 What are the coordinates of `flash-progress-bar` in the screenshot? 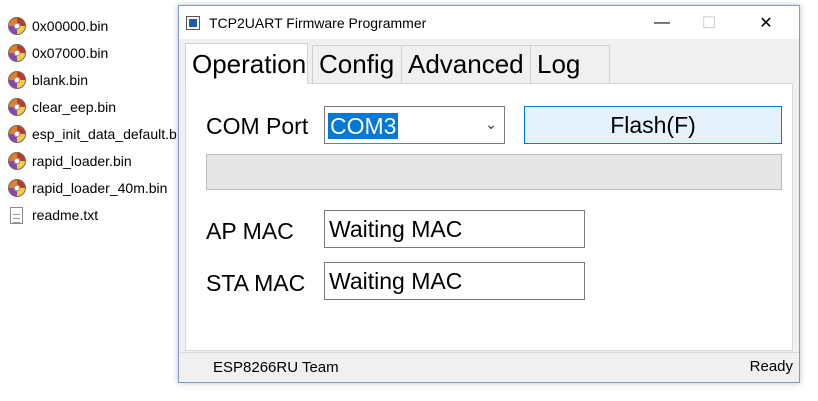 It's located at (494, 172).